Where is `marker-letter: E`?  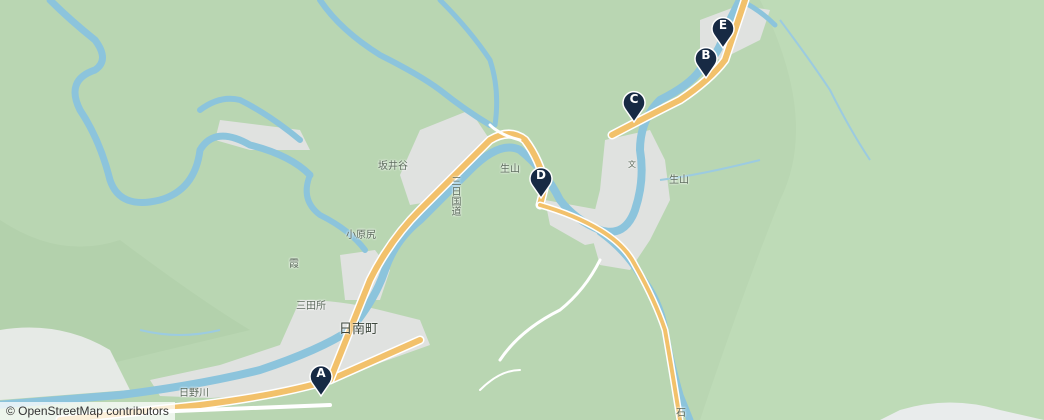
marker-letter: E is located at coordinates (723, 25).